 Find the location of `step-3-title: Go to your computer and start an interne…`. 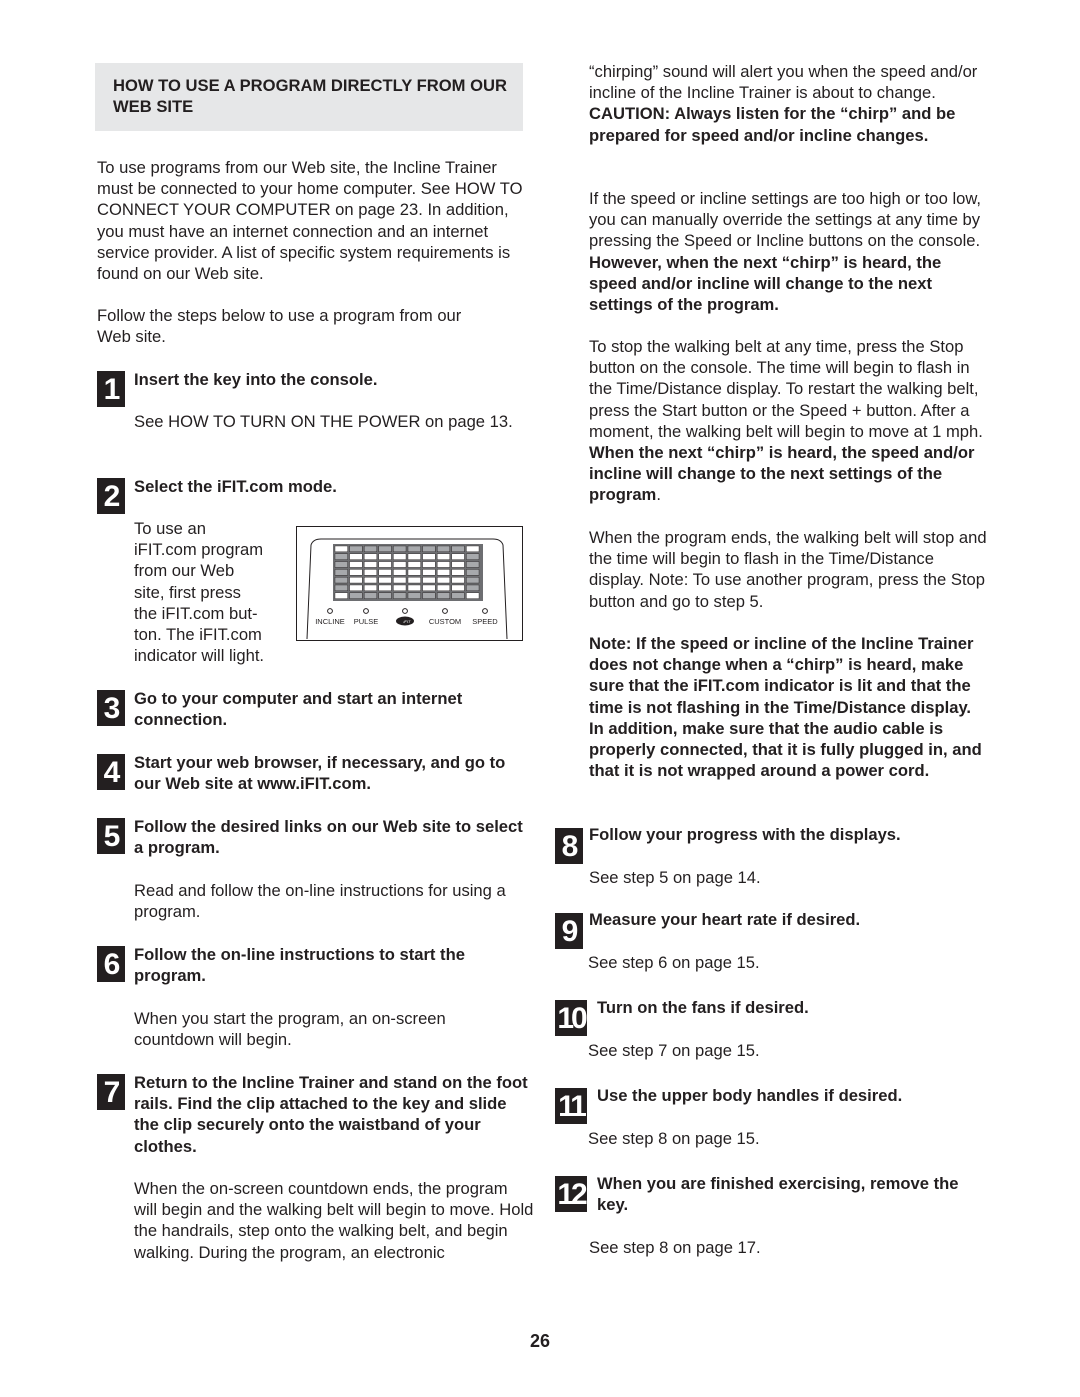

step-3-title: Go to your computer and start an interne… is located at coordinates (298, 709).